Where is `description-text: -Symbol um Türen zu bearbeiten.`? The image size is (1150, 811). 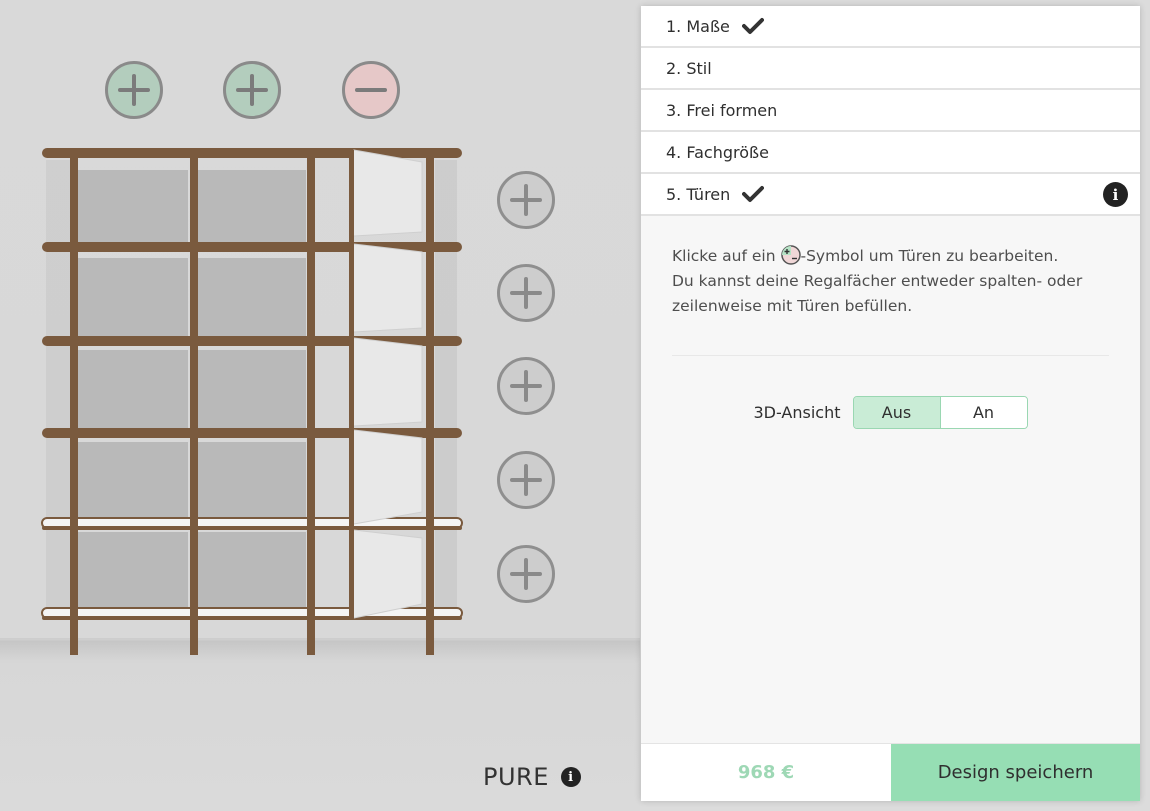 description-text: -Symbol um Türen zu bearbeiten. is located at coordinates (929, 256).